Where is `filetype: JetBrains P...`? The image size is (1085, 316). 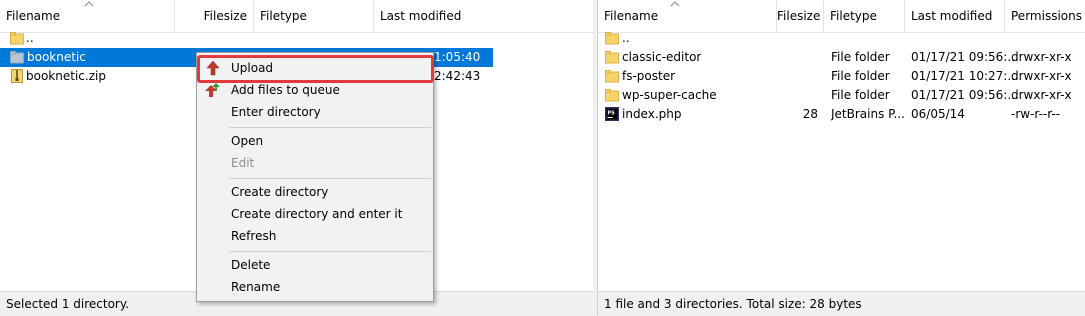
filetype: JetBrains P... is located at coordinates (868, 114).